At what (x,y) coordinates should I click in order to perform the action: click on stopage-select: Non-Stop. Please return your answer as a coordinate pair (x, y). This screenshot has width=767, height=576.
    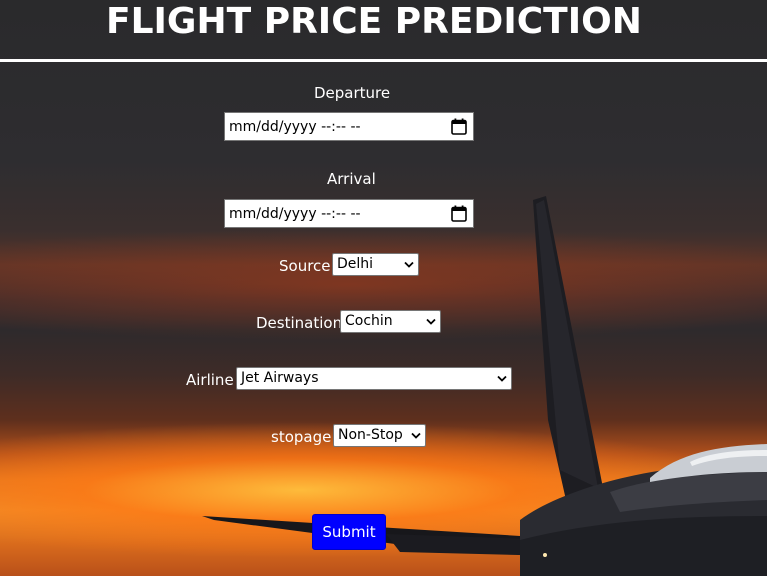
    Looking at the image, I should click on (379, 435).